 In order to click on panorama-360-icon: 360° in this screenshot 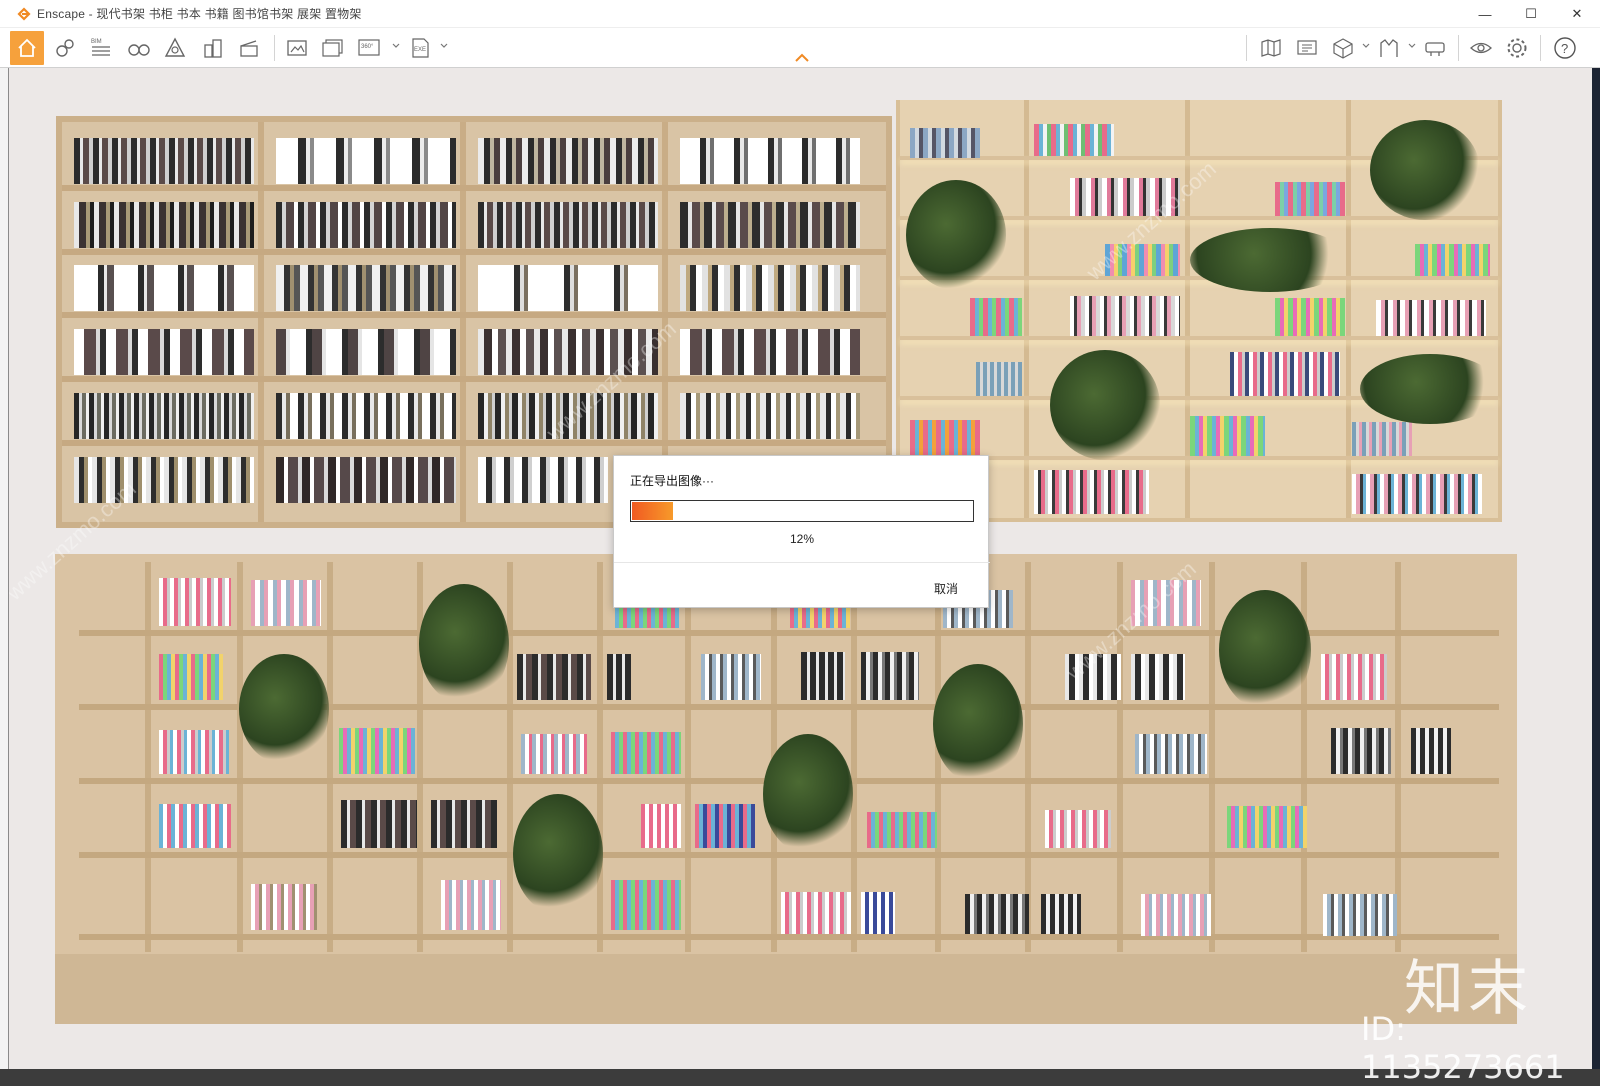, I will do `click(369, 47)`.